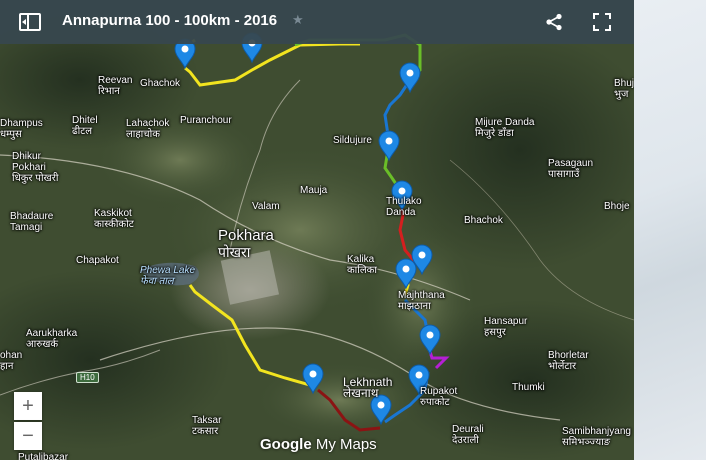  Describe the element at coordinates (314, 190) in the screenshot. I see `place-label: Mauja` at that location.